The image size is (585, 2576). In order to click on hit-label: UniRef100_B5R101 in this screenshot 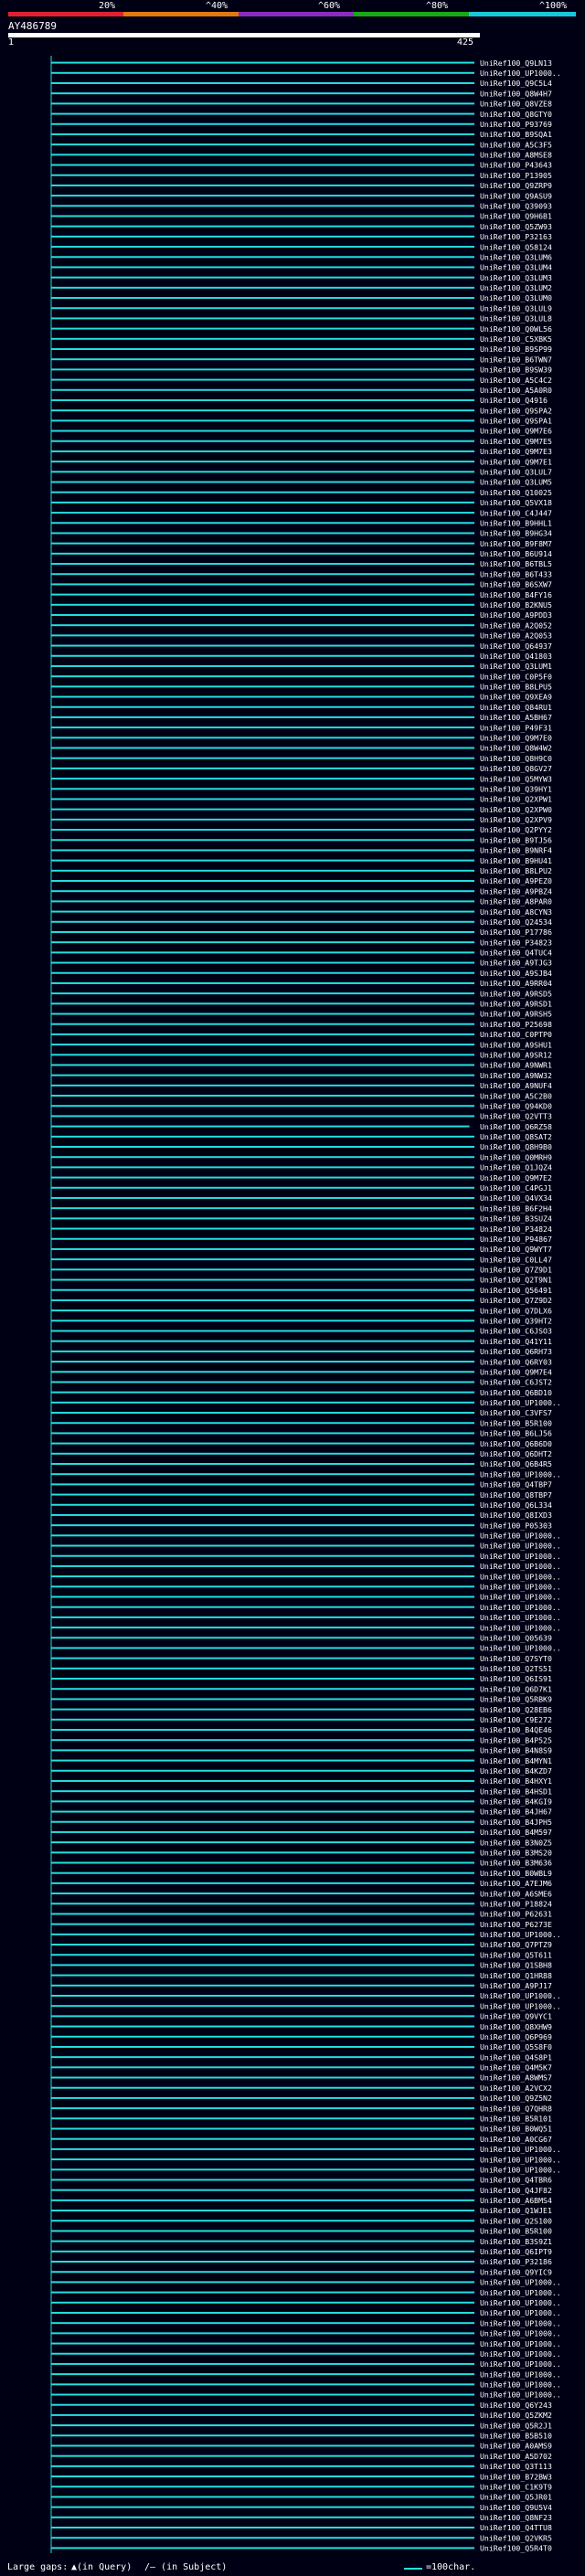, I will do `click(516, 2119)`.